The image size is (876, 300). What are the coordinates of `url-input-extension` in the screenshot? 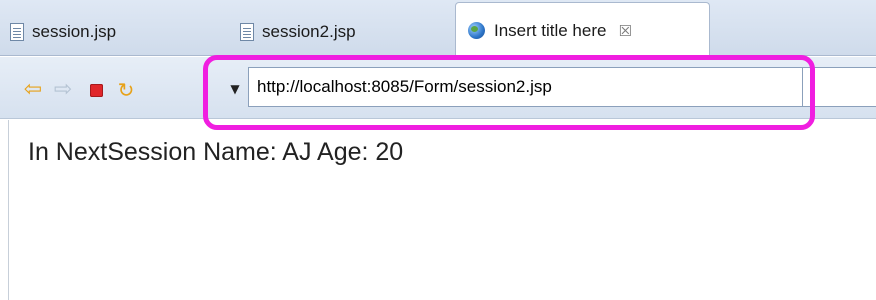 It's located at (839, 87).